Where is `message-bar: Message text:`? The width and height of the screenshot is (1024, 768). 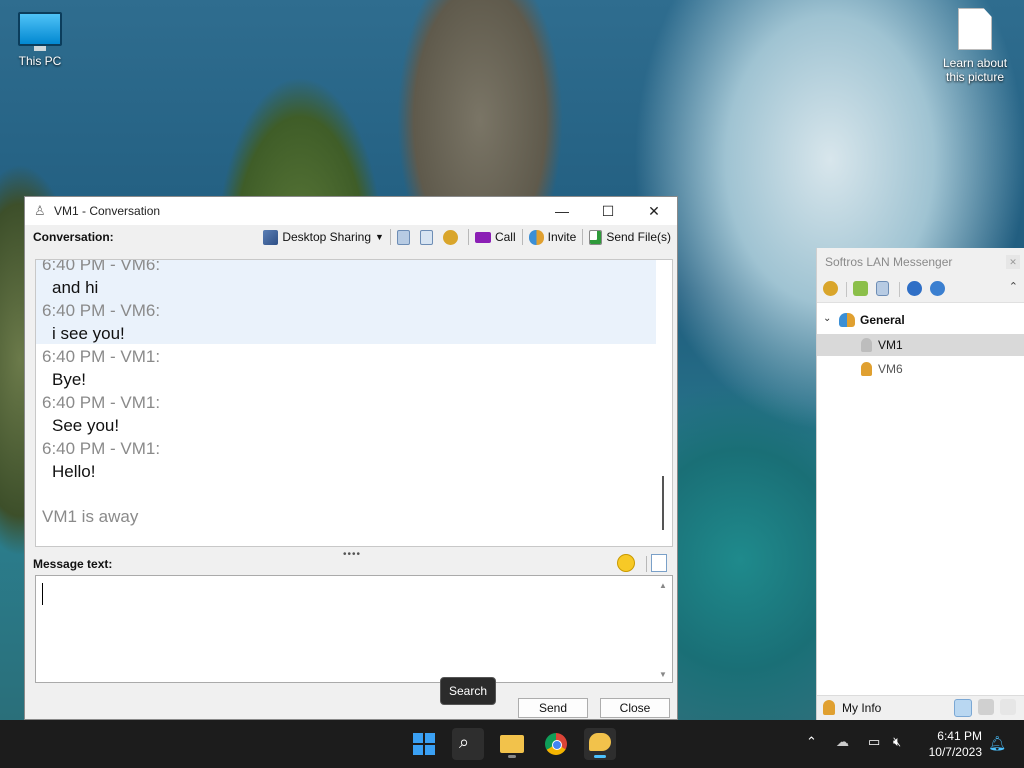 message-bar: Message text: is located at coordinates (353, 565).